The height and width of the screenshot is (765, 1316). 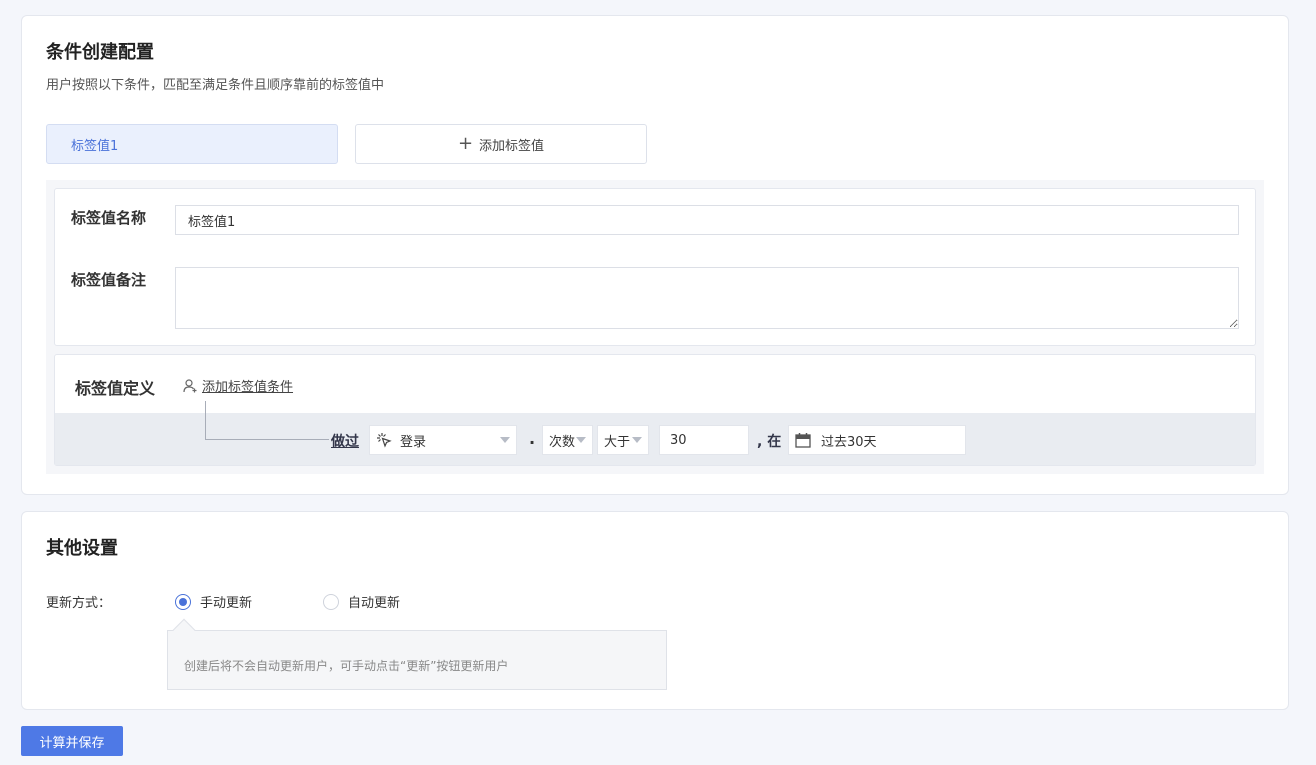 I want to click on definition-label: 标签值定义, so click(x=115, y=388).